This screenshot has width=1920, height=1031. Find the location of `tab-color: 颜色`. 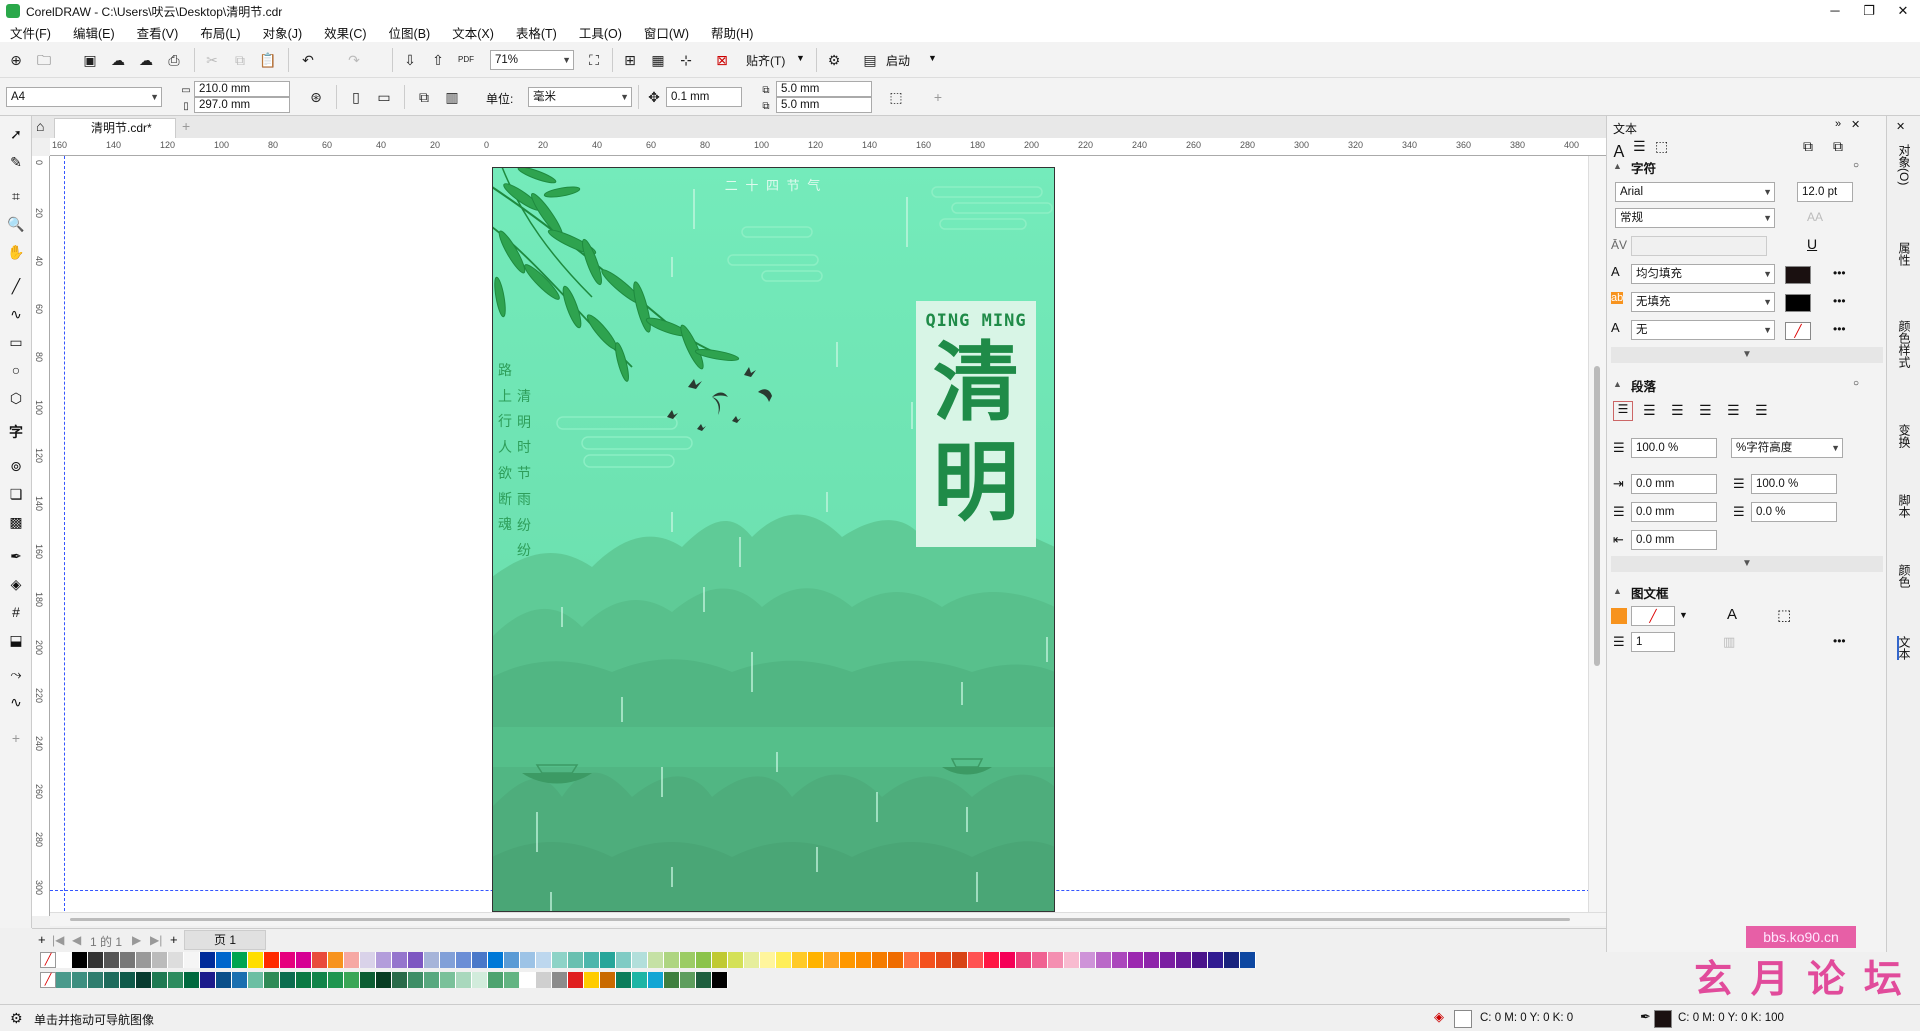

tab-color: 颜色 is located at coordinates (1905, 576).